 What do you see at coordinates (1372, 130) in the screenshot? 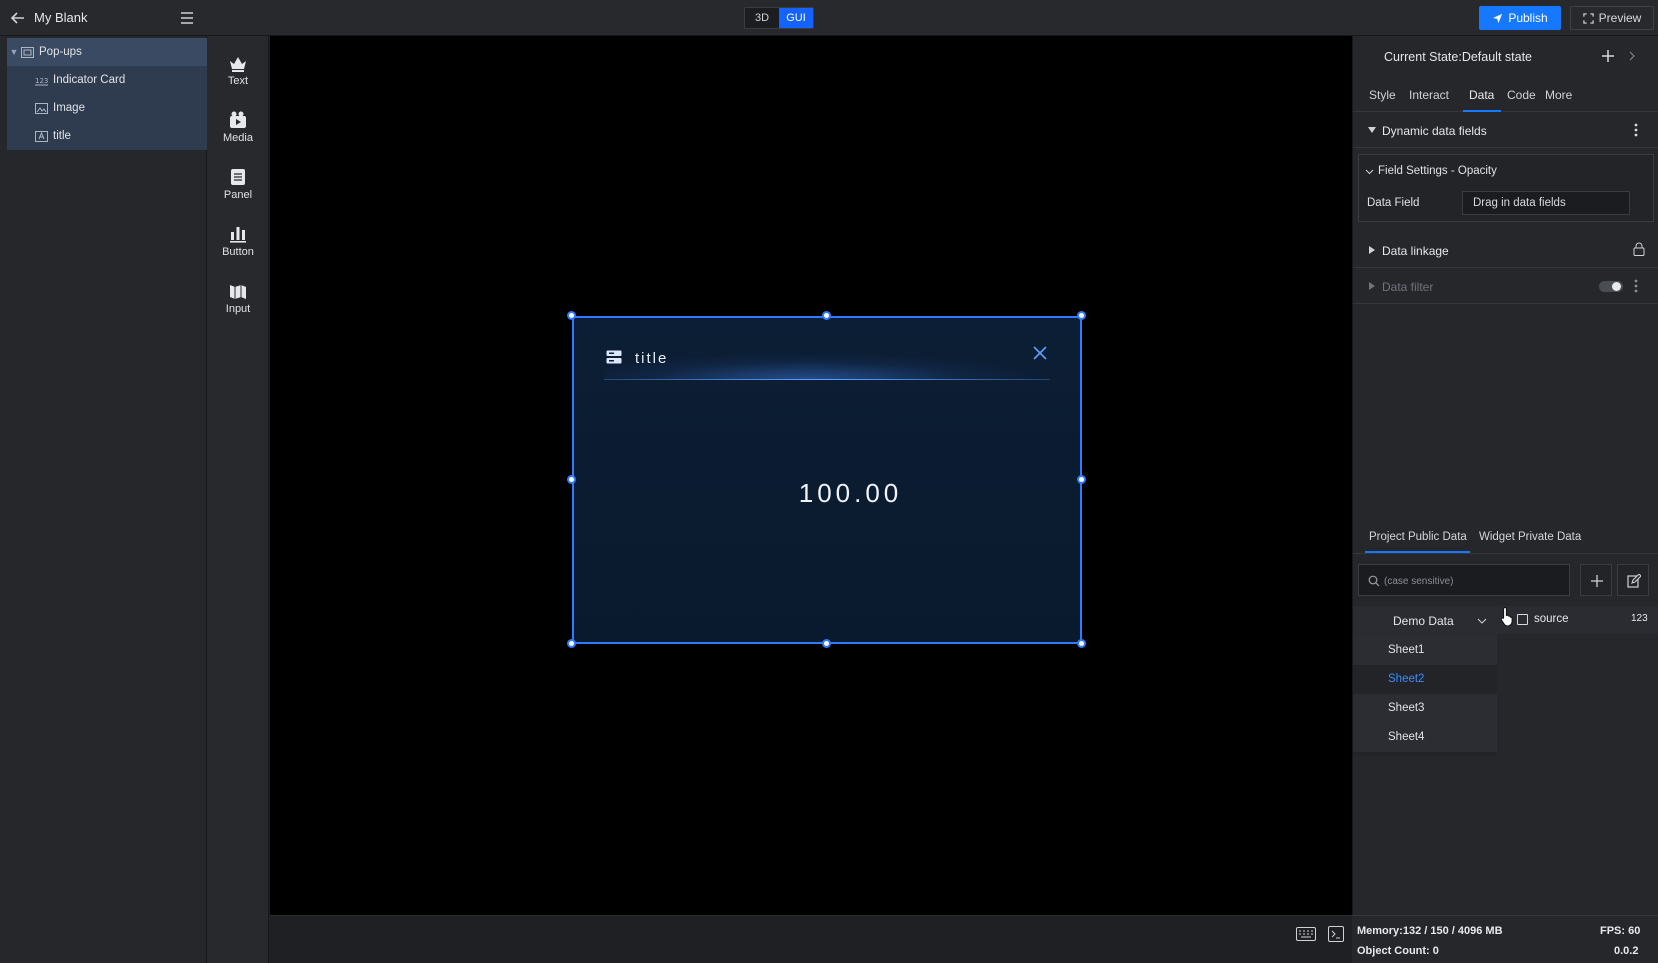
I see `caret-down-icon` at bounding box center [1372, 130].